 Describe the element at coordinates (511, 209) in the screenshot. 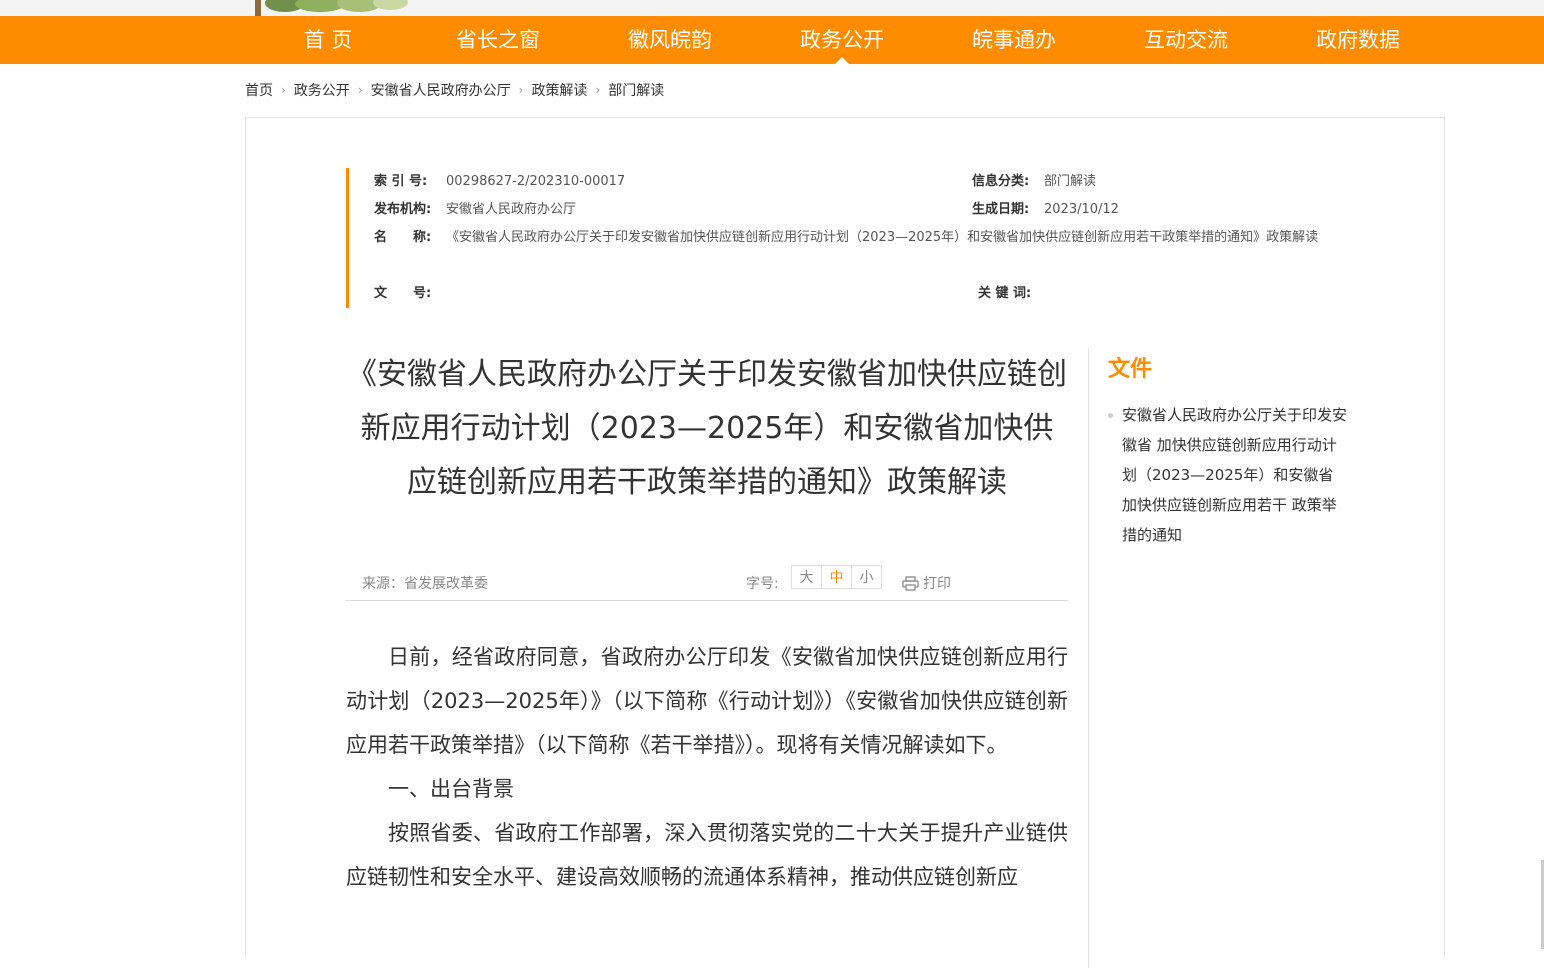

I see `meta-publisher-value: 安徽省人民政府办公厅` at that location.